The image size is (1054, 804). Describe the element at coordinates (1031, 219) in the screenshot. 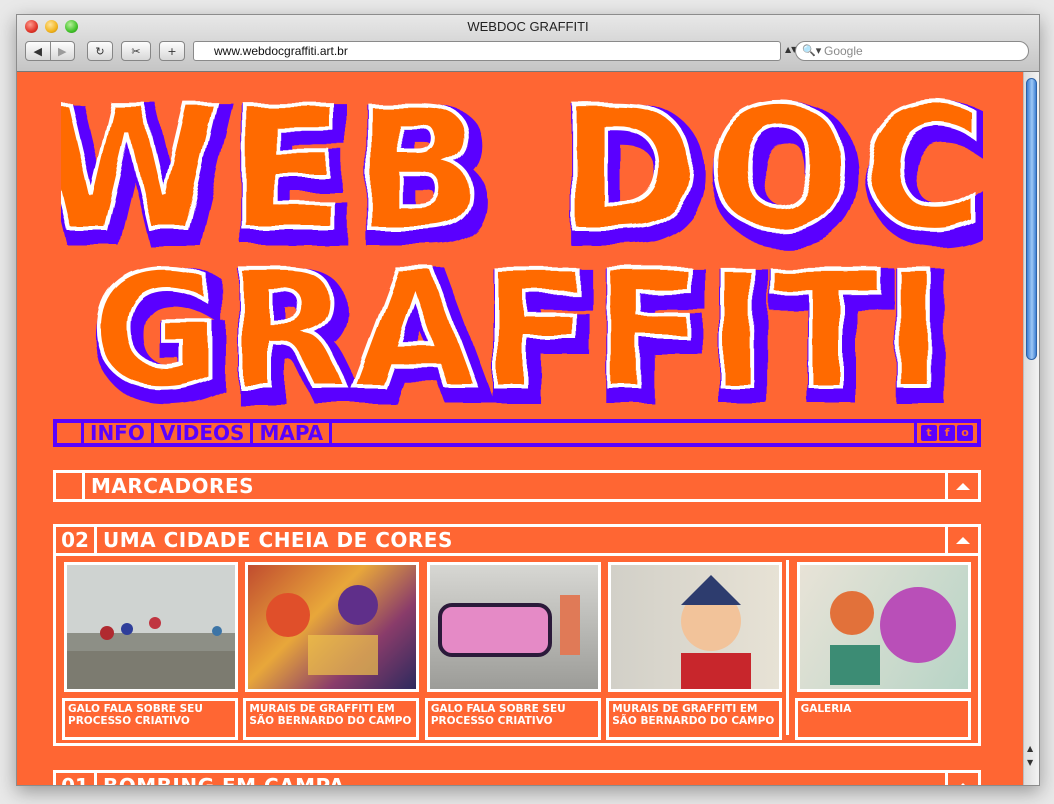

I see `scrollbar-thumb` at that location.